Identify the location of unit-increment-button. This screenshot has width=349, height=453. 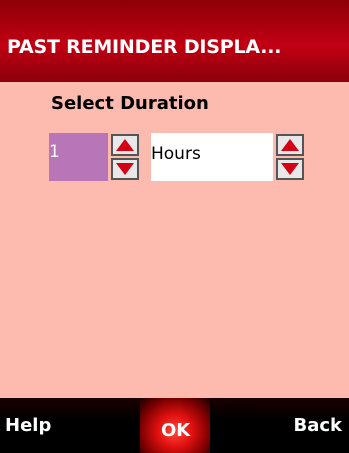
(290, 145).